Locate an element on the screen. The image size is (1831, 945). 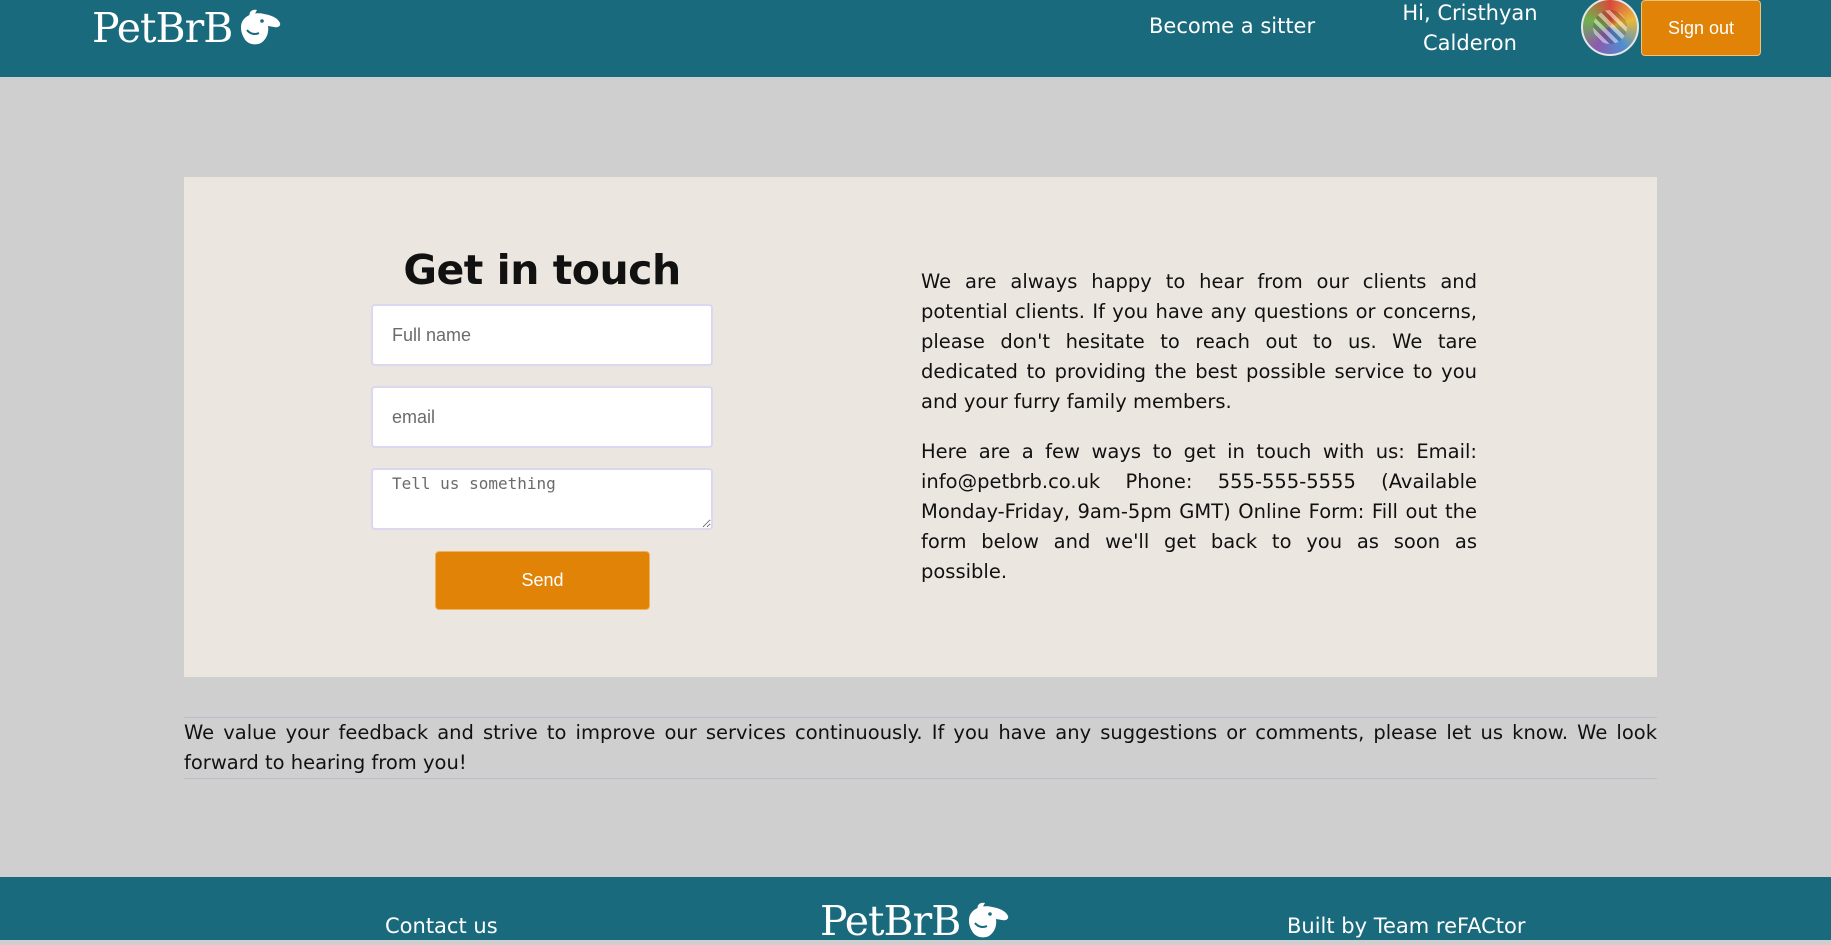
logo-text: PetBrB is located at coordinates (162, 28).